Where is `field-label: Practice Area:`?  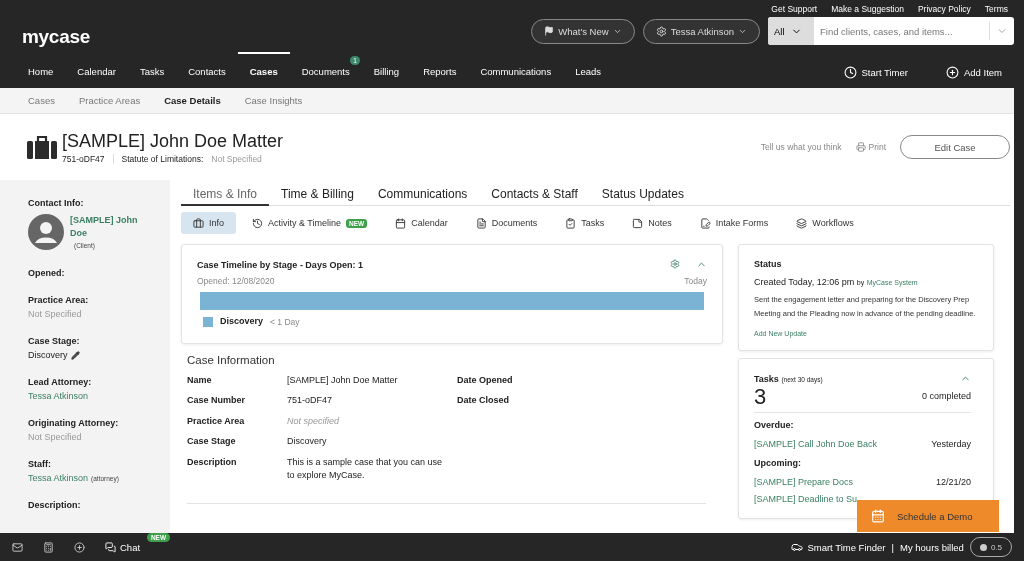 field-label: Practice Area: is located at coordinates (59, 300).